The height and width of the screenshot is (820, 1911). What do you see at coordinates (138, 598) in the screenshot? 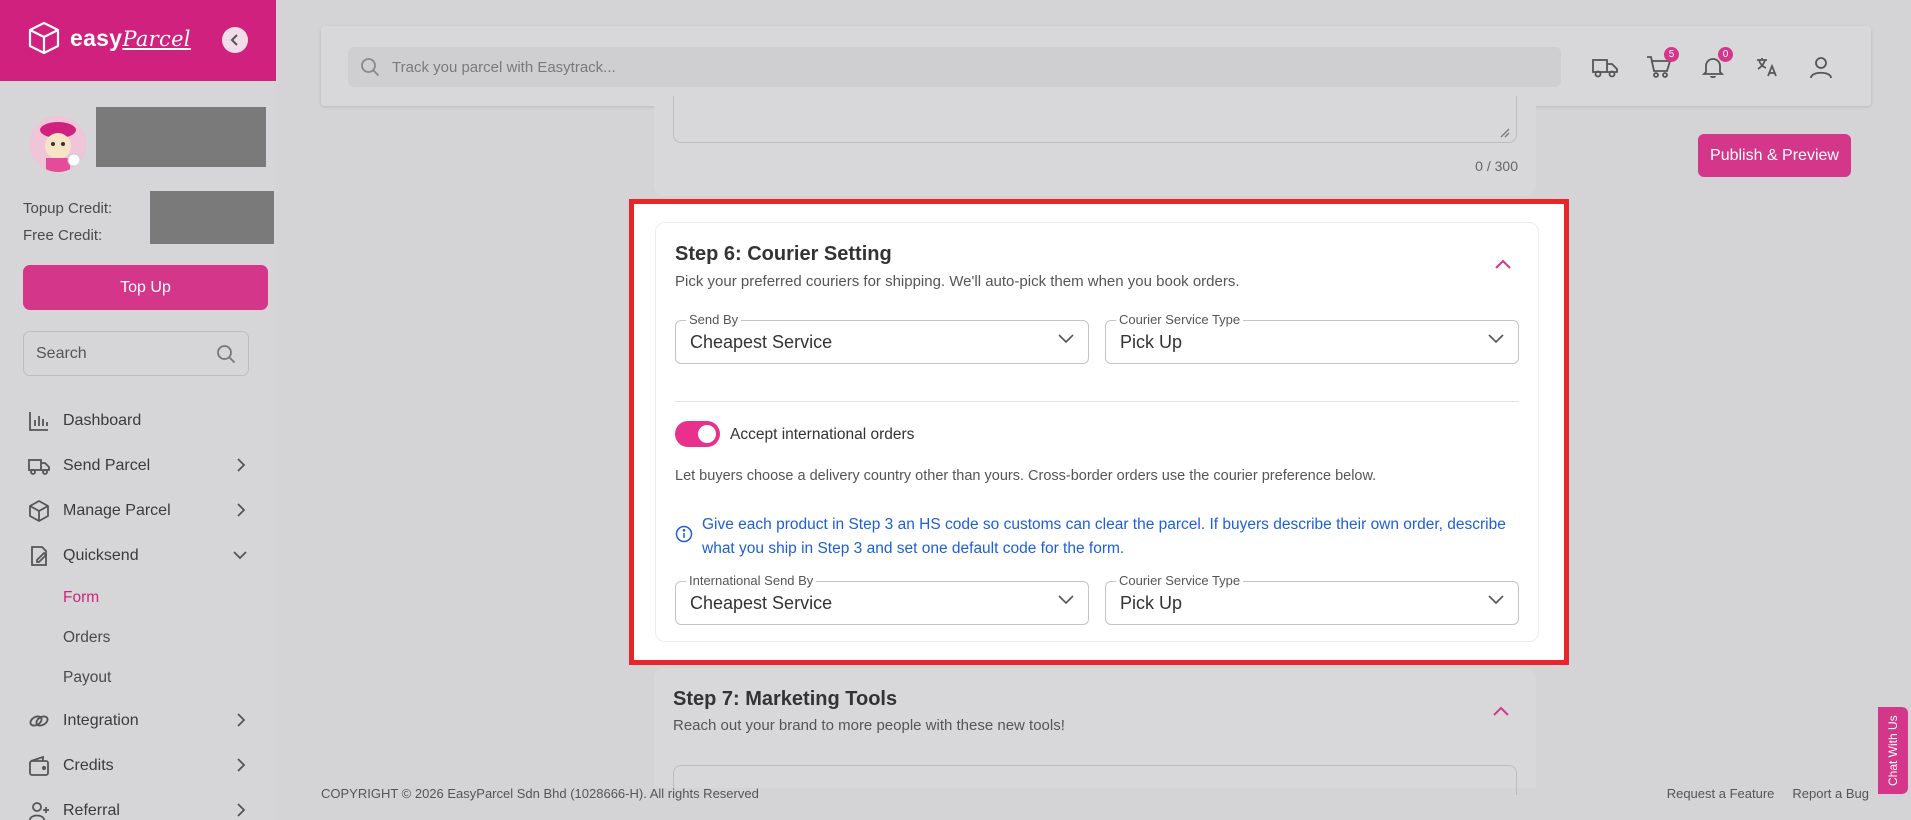
I see `sidebar-subitem-form: Form` at bounding box center [138, 598].